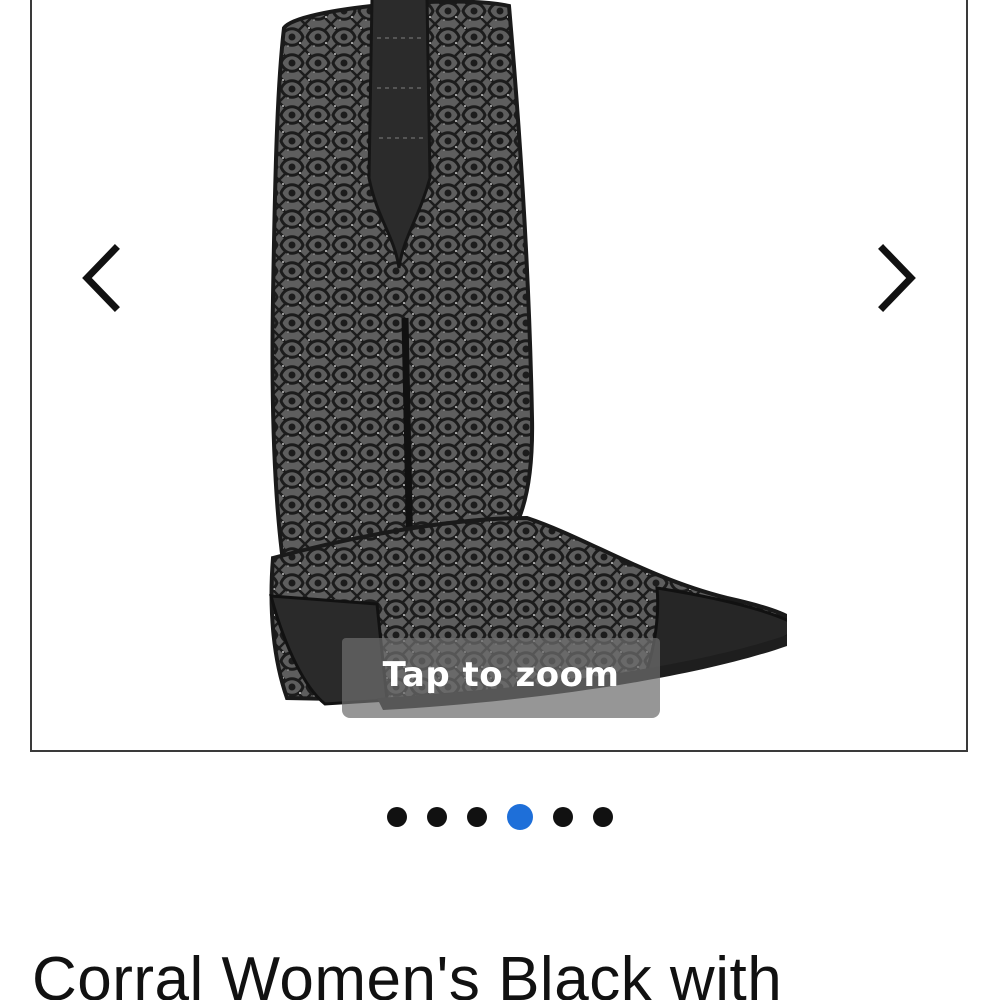  I want to click on chevron-left-icon, so click(101, 278).